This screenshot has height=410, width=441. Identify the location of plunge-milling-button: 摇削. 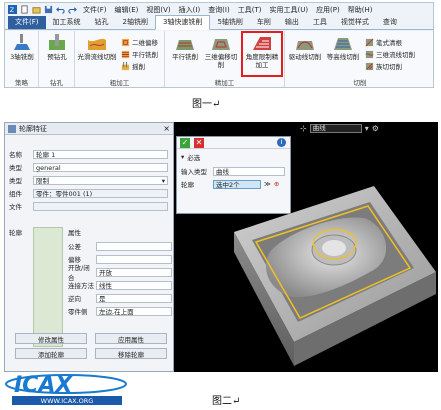
(133, 66).